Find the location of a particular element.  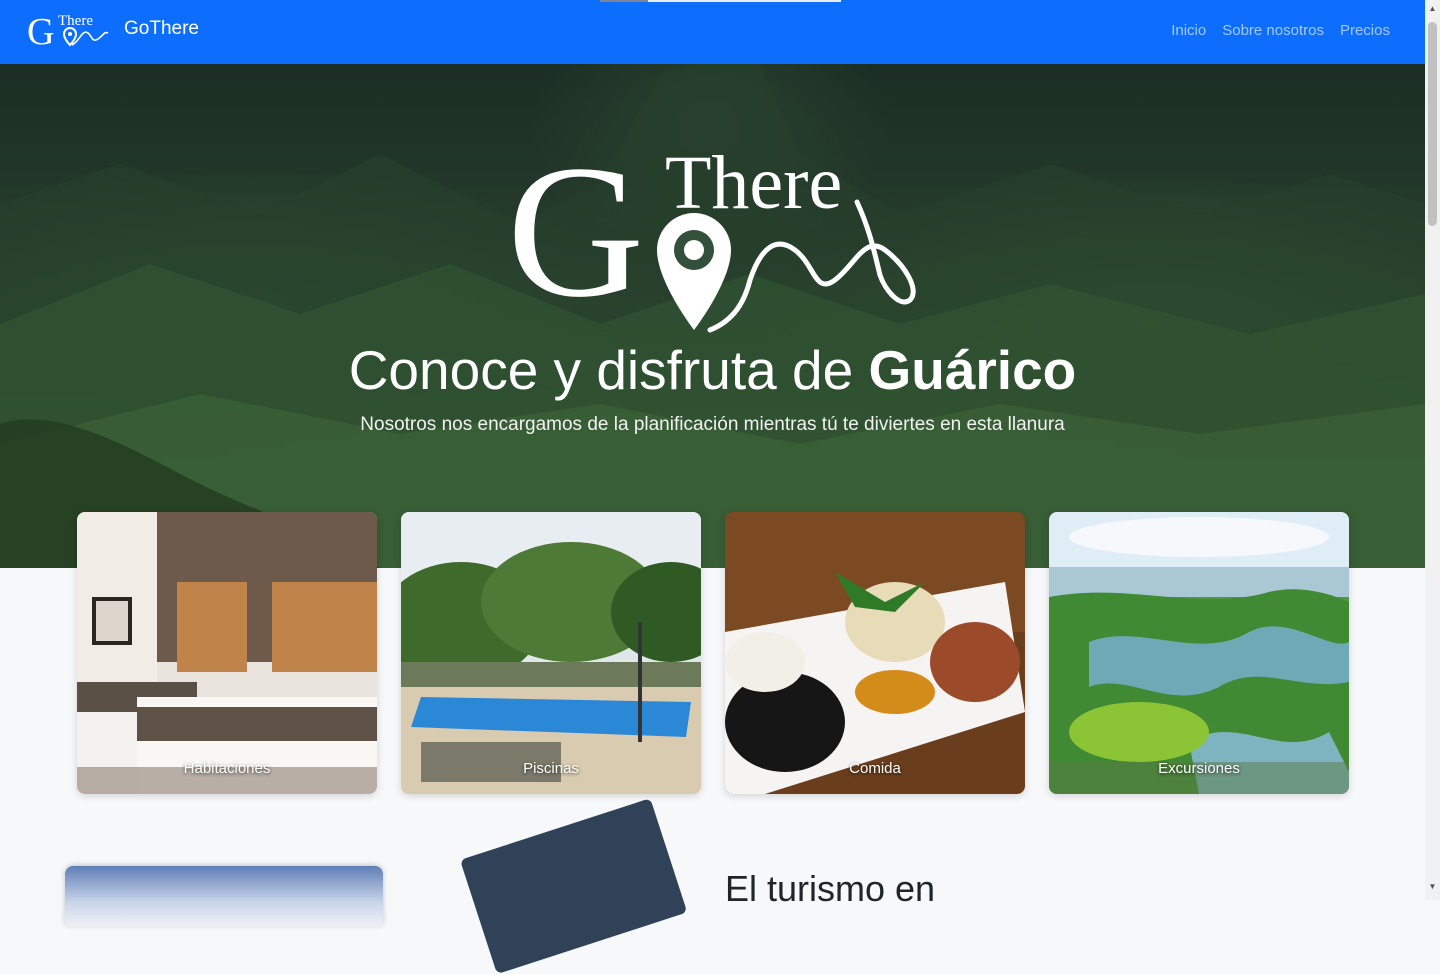

hero-title-highlight: Guárico is located at coordinates (972, 370).